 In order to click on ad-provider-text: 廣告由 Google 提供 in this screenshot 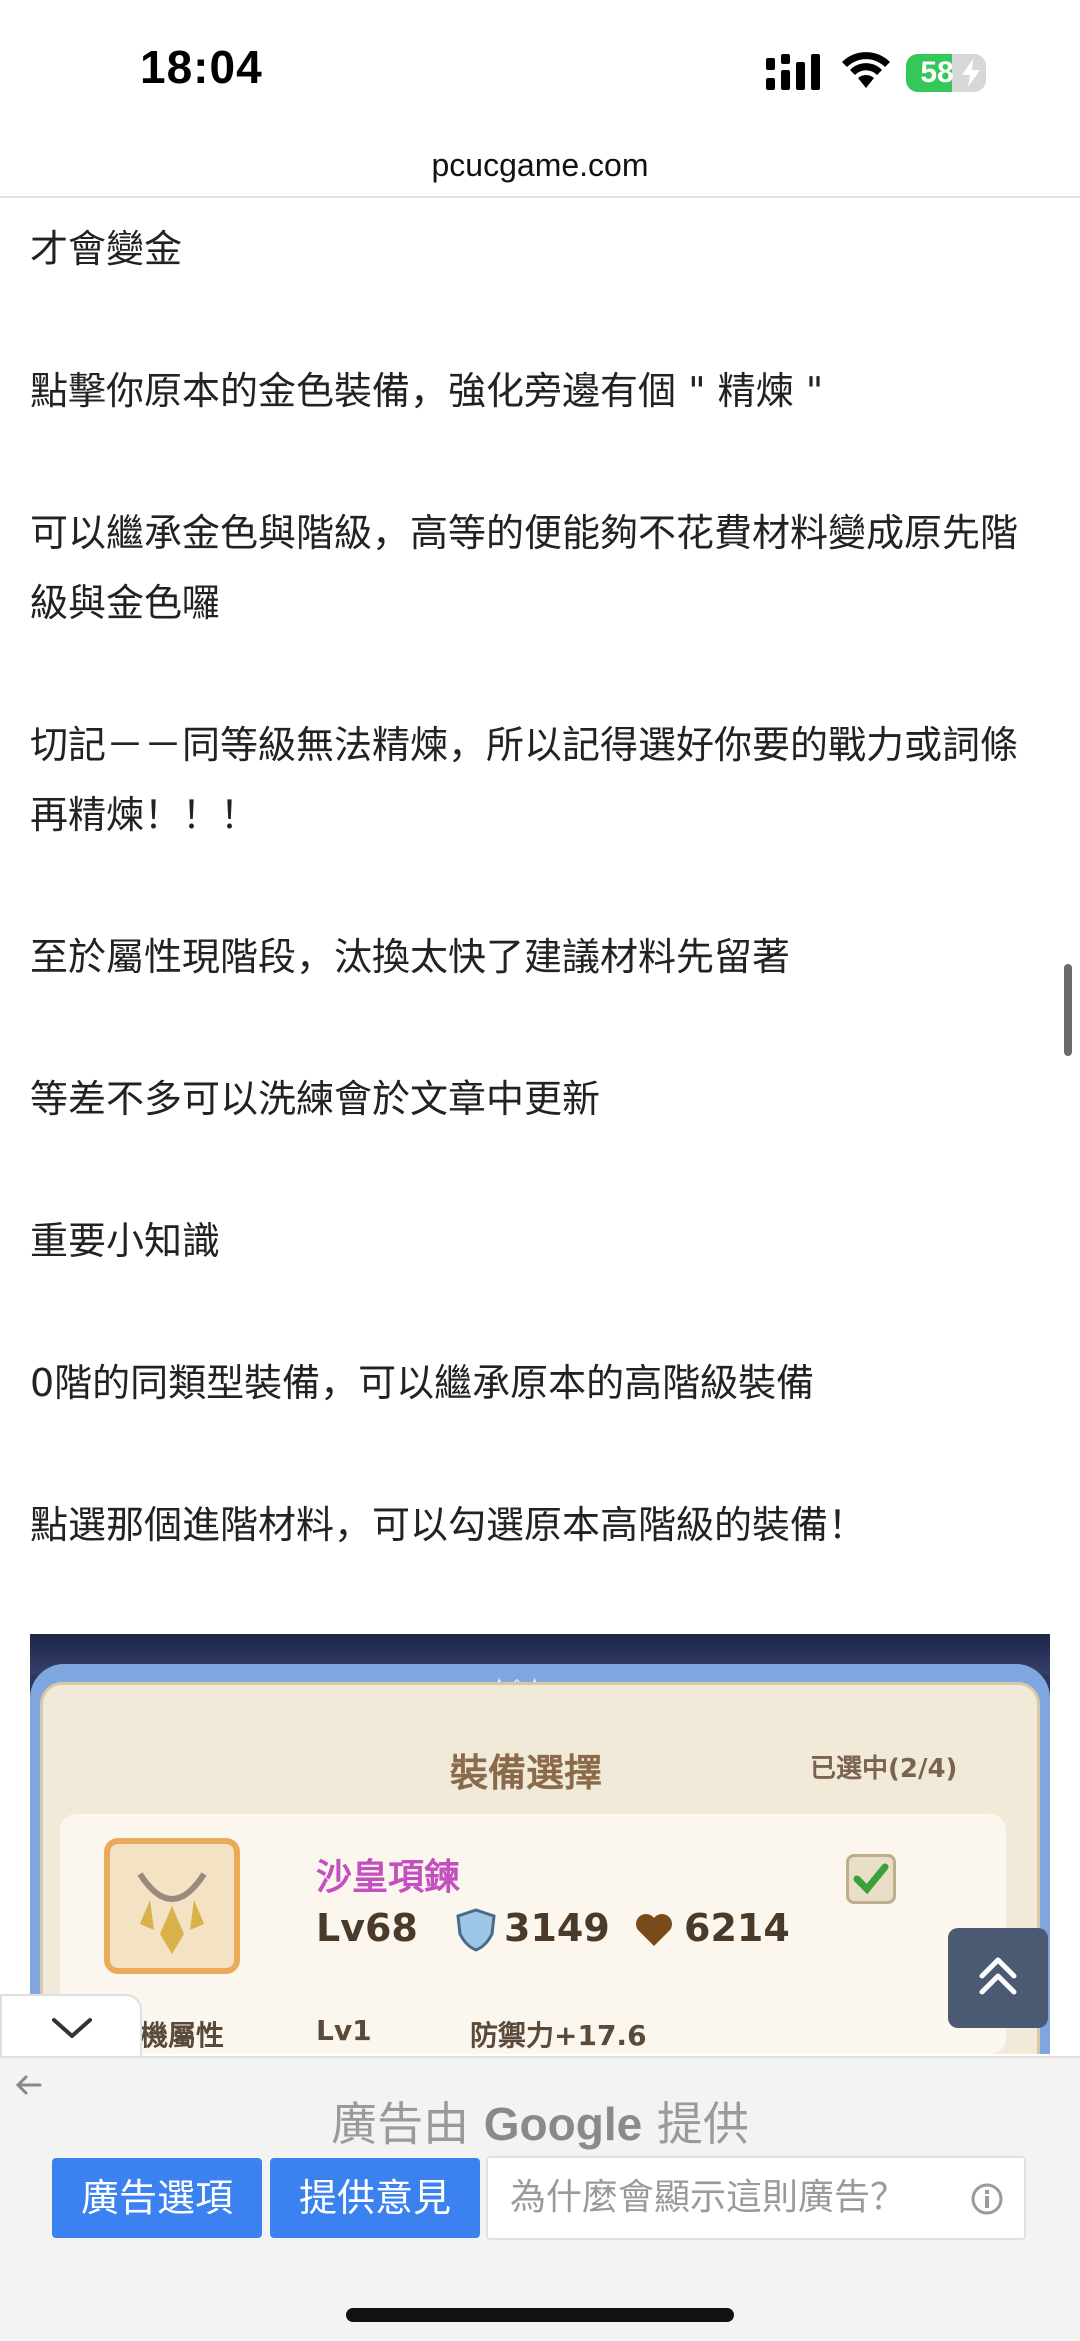, I will do `click(540, 2121)`.